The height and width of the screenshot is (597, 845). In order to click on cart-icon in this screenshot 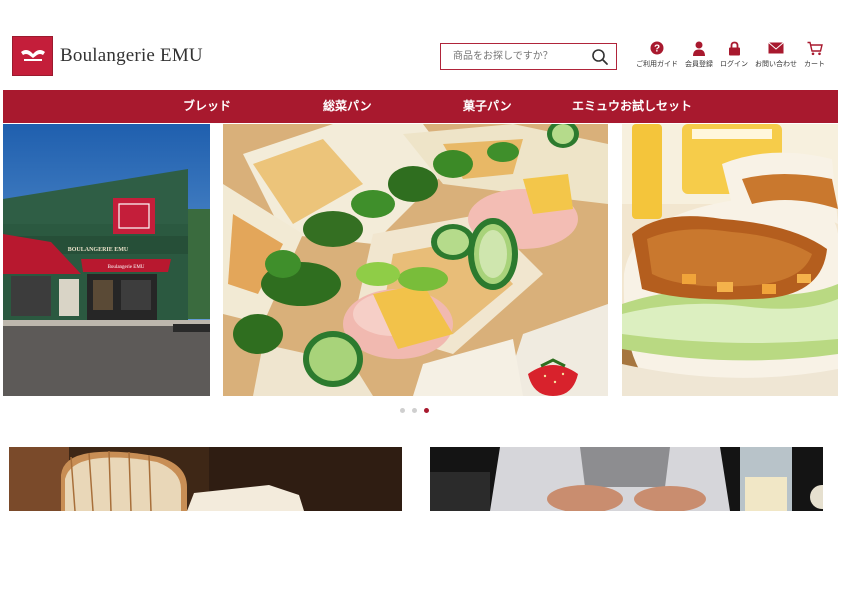, I will do `click(815, 48)`.